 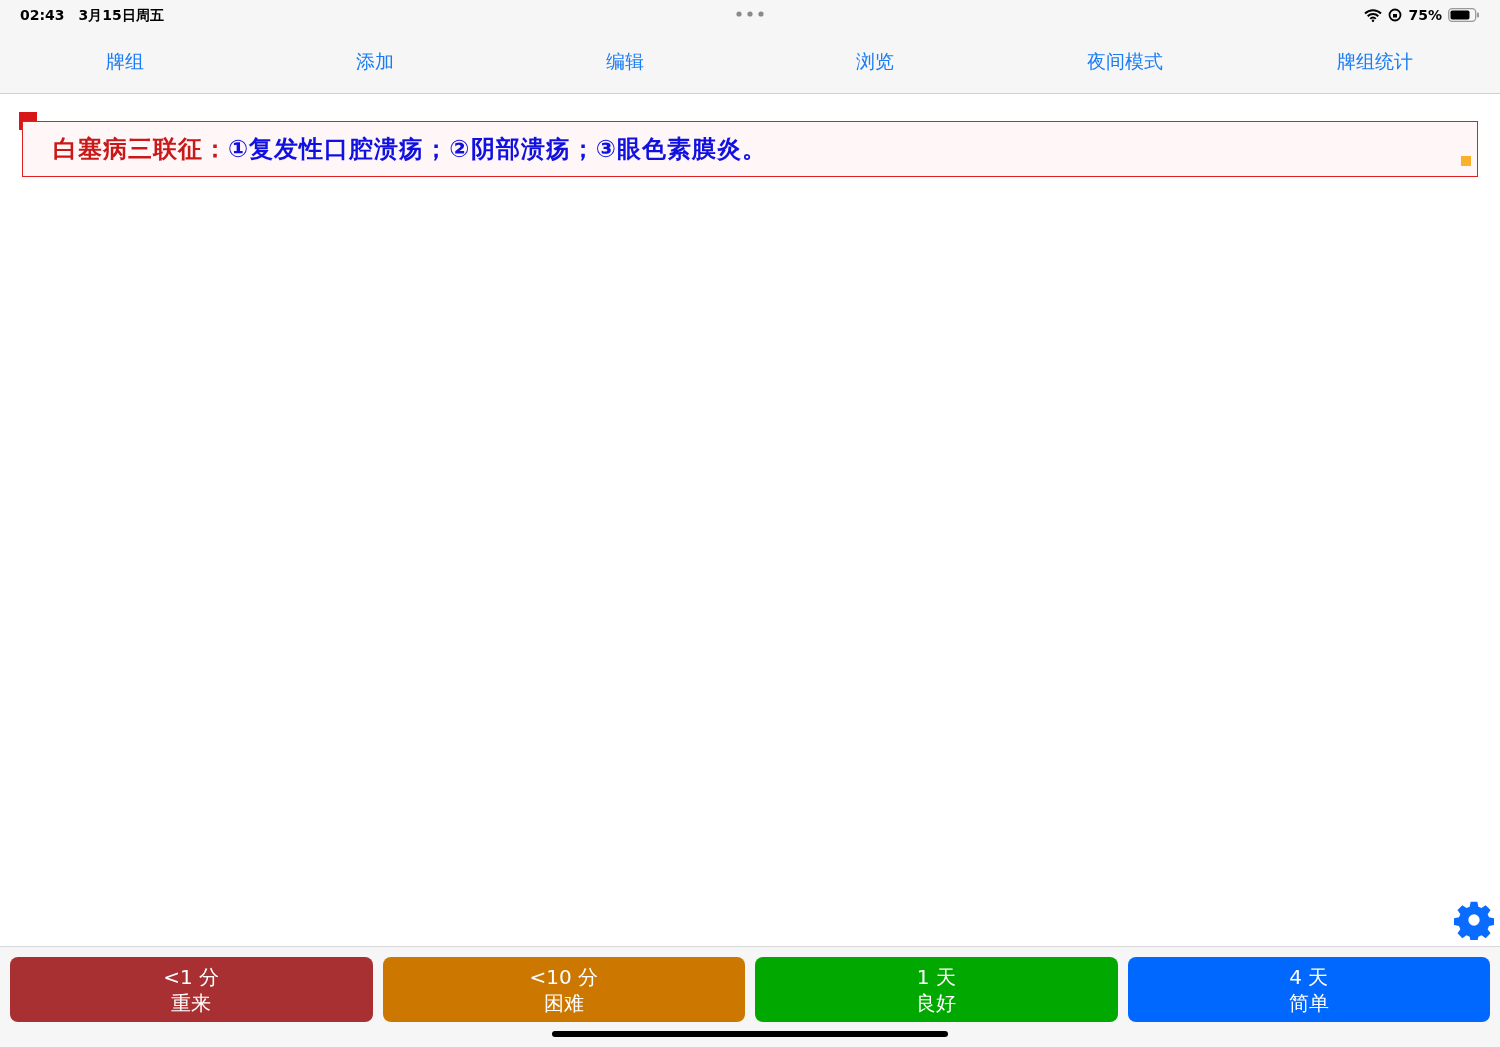 What do you see at coordinates (42, 15) in the screenshot?
I see `status-time: 02:43` at bounding box center [42, 15].